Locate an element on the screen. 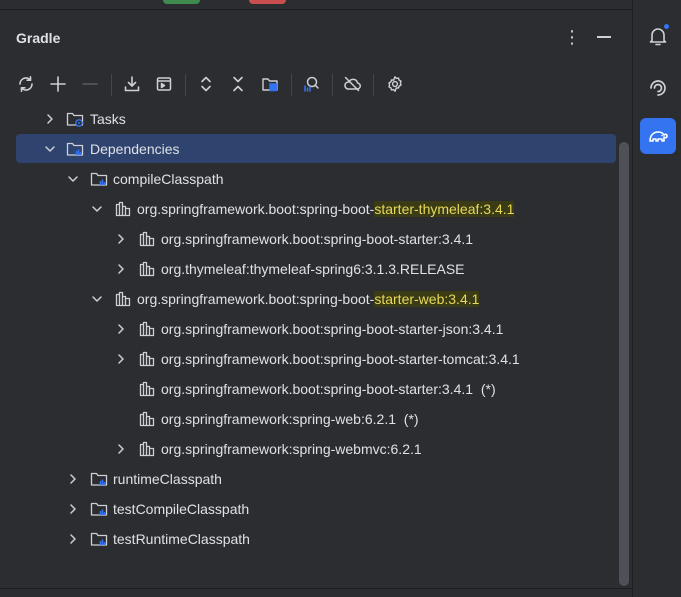  settings-icon is located at coordinates (395, 84).